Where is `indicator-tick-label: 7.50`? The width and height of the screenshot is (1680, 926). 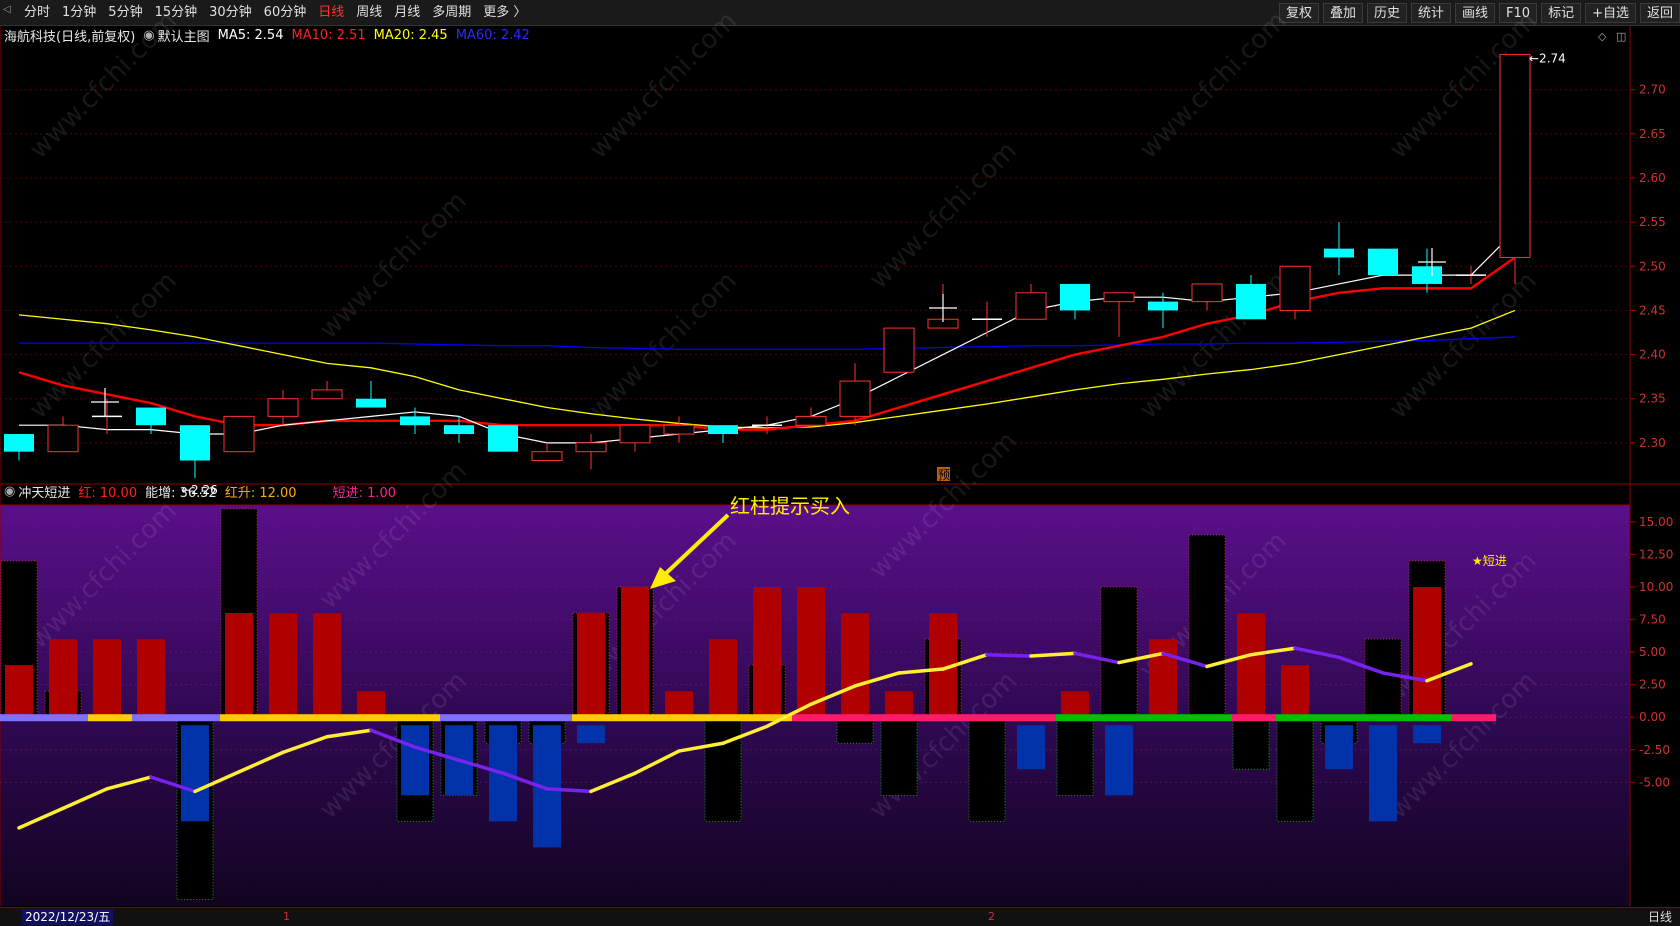
indicator-tick-label: 7.50 is located at coordinates (1652, 620).